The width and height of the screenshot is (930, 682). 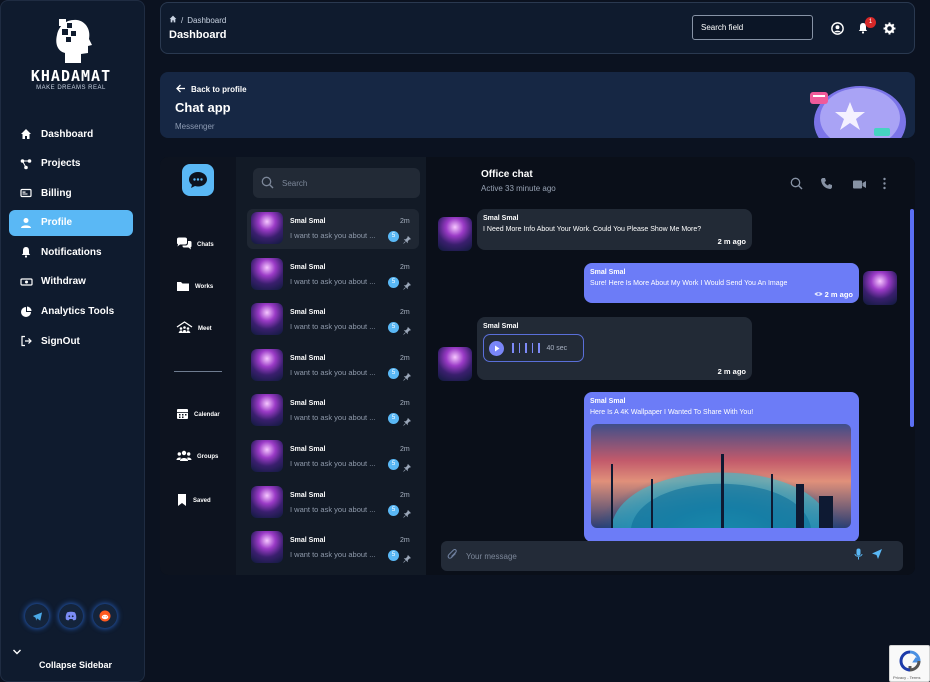 I want to click on conversation-search-input: Search, so click(x=336, y=183).